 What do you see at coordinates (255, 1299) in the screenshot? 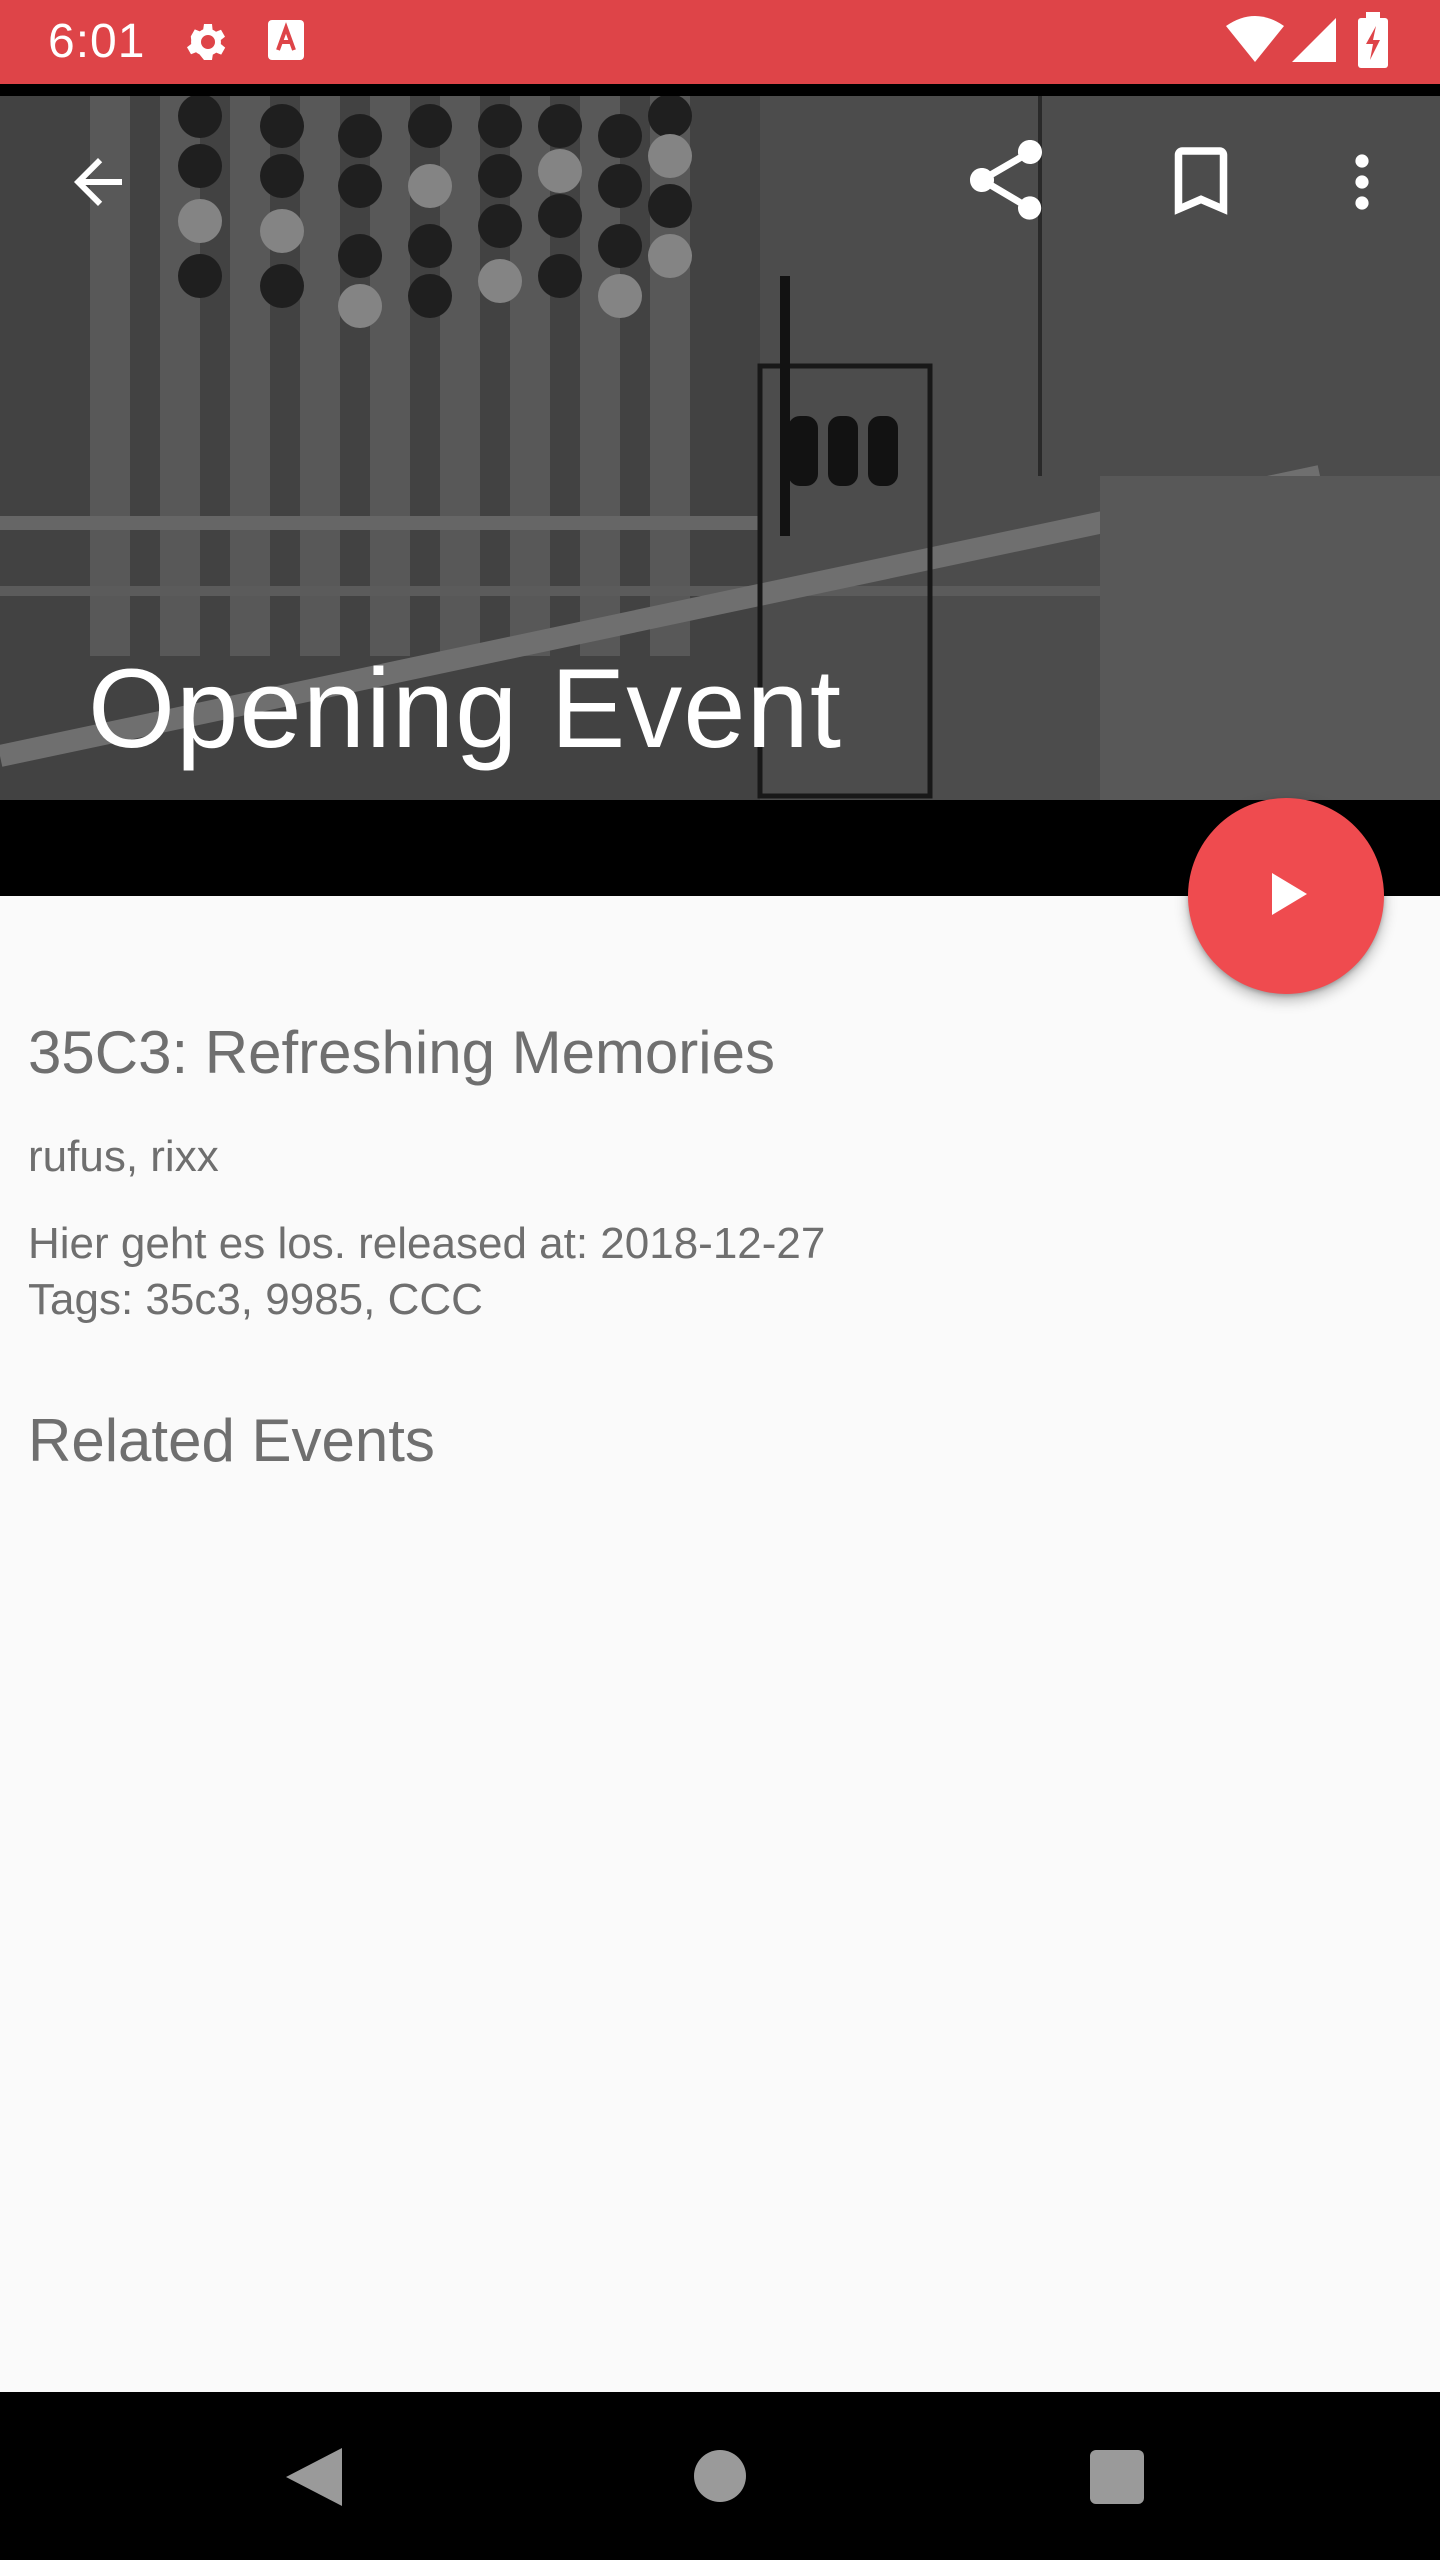
I see `event-tags-line: Tags: 35c3, 9985, CCC` at bounding box center [255, 1299].